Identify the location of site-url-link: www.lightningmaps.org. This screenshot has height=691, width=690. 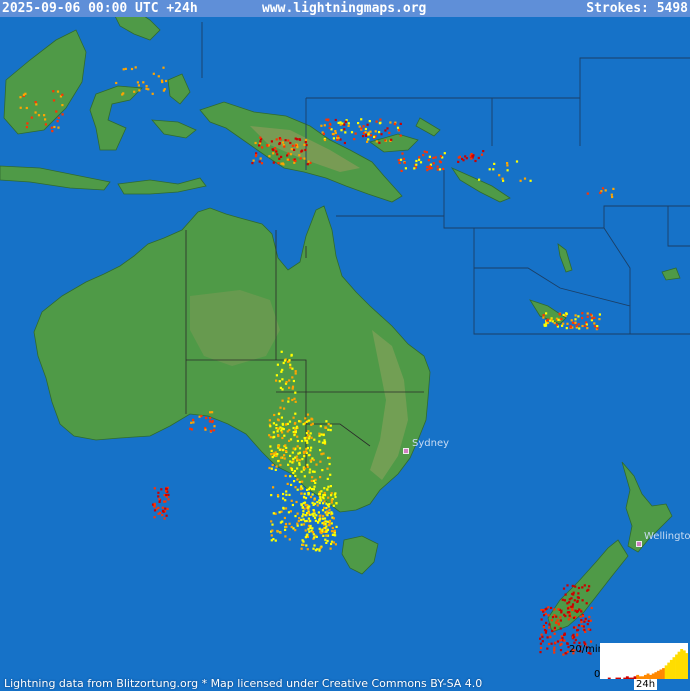
(344, 8).